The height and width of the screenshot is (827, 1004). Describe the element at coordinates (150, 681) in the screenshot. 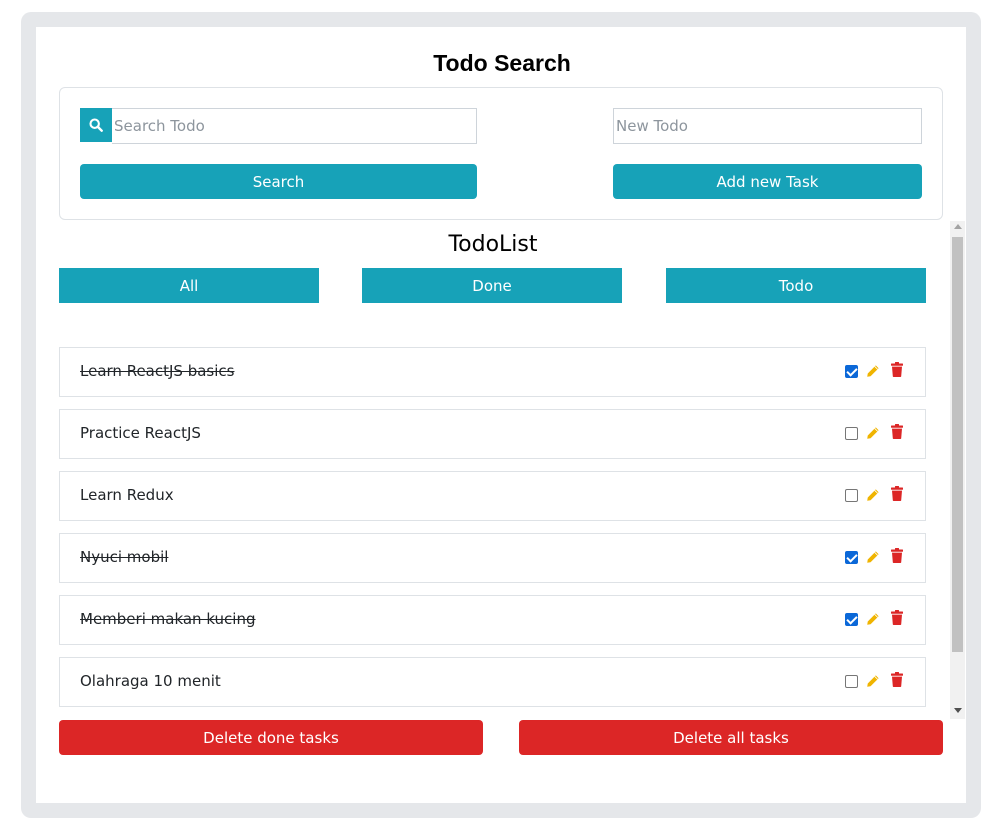

I see `todo-text: Olahraga 10 menit` at that location.